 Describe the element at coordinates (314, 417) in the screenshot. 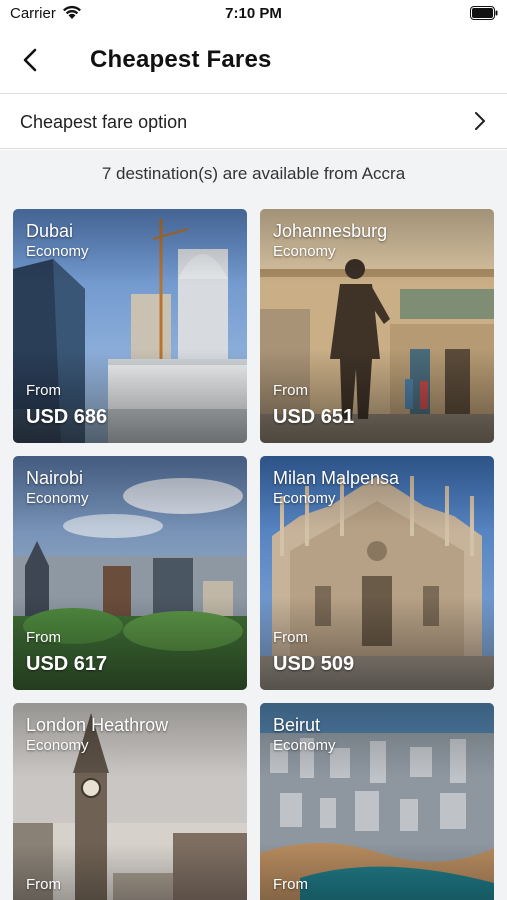

I see `fare-price: USD 651` at that location.